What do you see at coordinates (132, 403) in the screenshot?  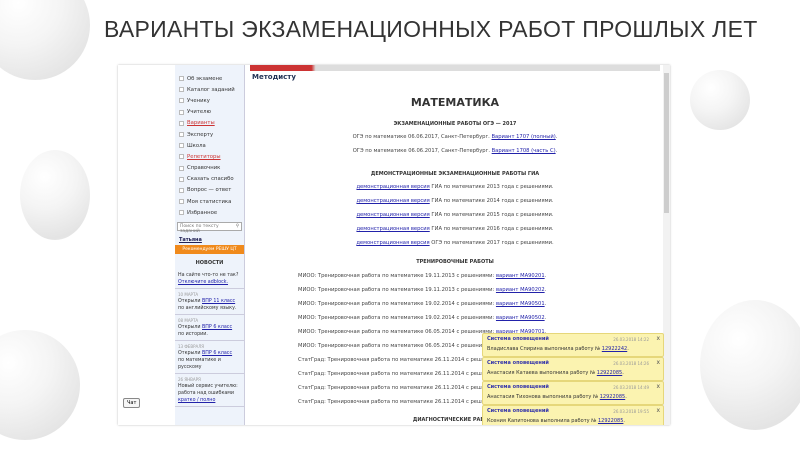 I see `chat-button: Чат` at bounding box center [132, 403].